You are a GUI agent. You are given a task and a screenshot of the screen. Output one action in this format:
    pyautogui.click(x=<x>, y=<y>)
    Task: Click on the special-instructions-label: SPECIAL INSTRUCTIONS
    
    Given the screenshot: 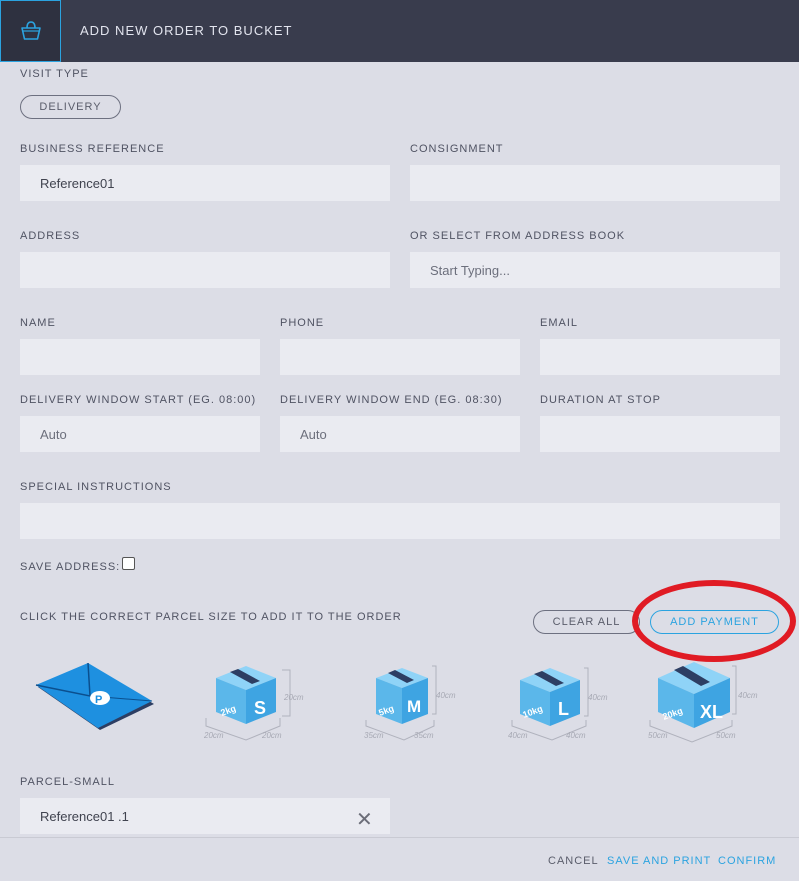 What is the action you would take?
    pyautogui.click(x=96, y=487)
    